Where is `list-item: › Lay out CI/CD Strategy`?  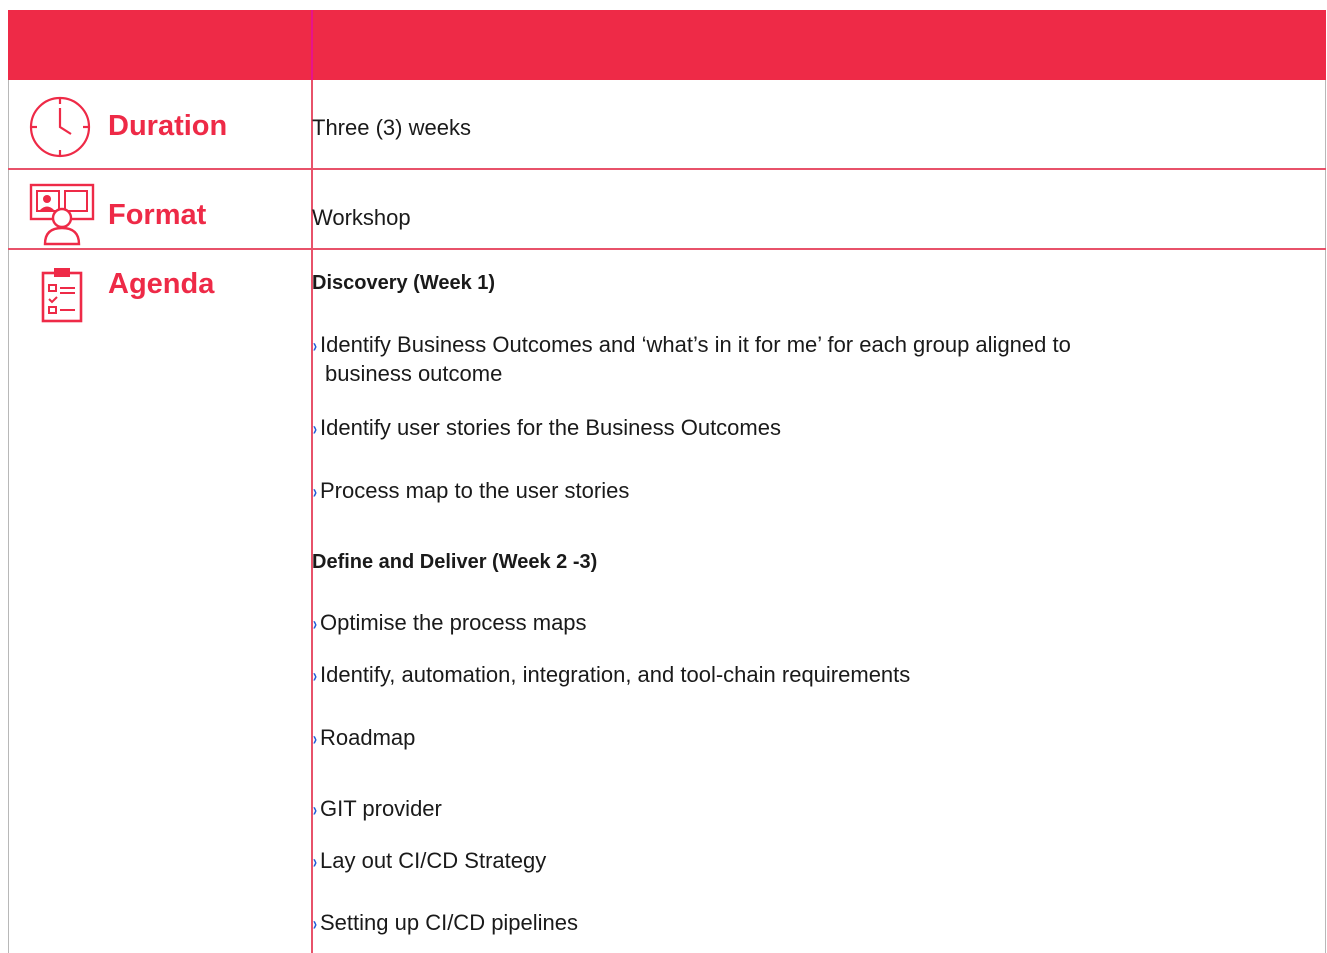
list-item: › Lay out CI/CD Strategy is located at coordinates (802, 861).